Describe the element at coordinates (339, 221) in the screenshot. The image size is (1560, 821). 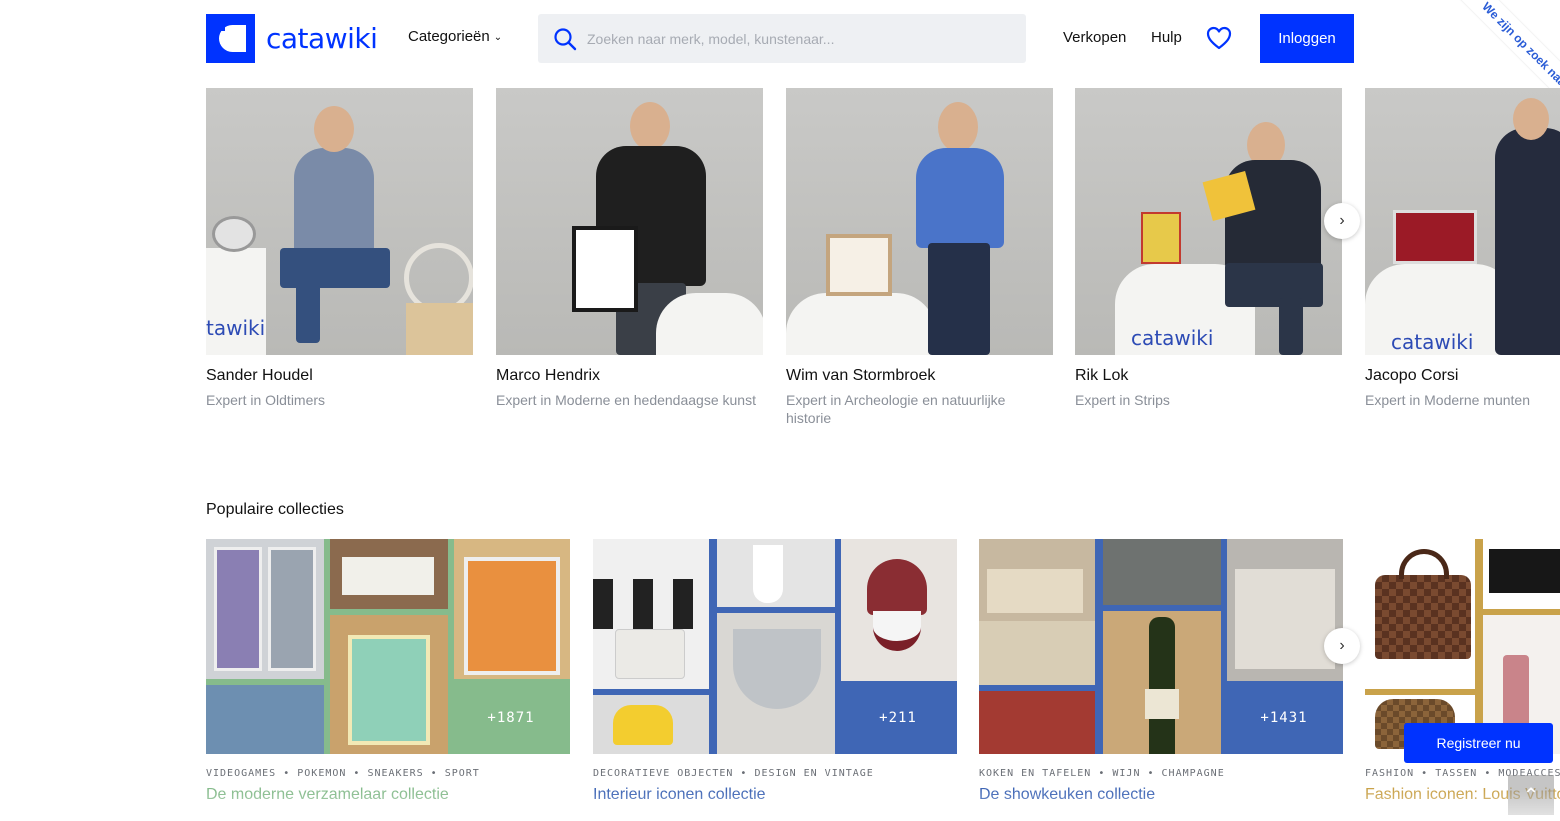
I see `expert-photo: tawiki` at that location.